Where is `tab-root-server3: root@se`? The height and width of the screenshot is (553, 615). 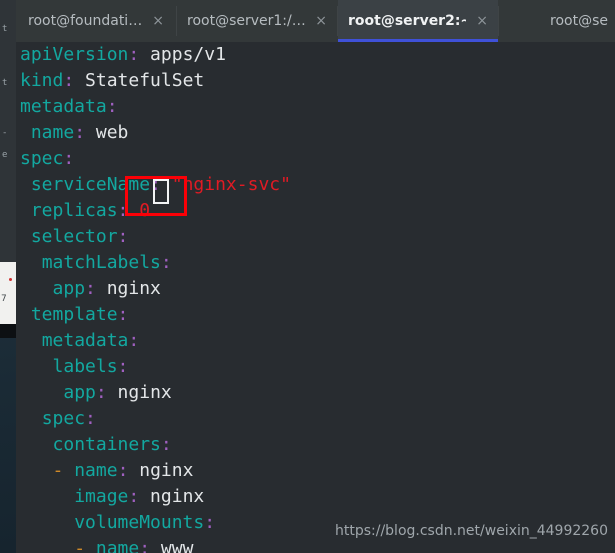
tab-root-server3: root@se is located at coordinates (557, 21).